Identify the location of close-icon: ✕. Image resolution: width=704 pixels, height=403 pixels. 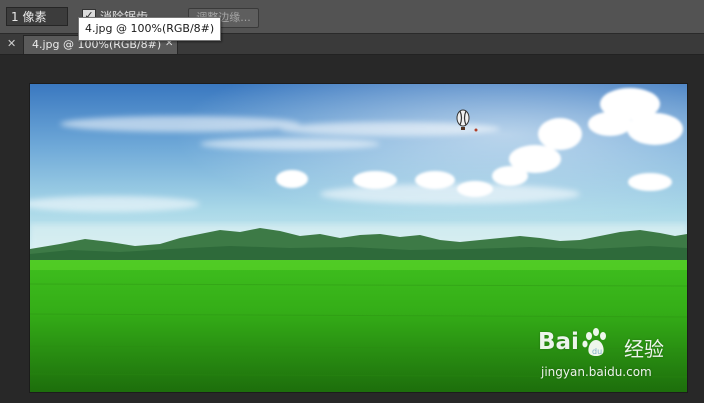
(11, 44).